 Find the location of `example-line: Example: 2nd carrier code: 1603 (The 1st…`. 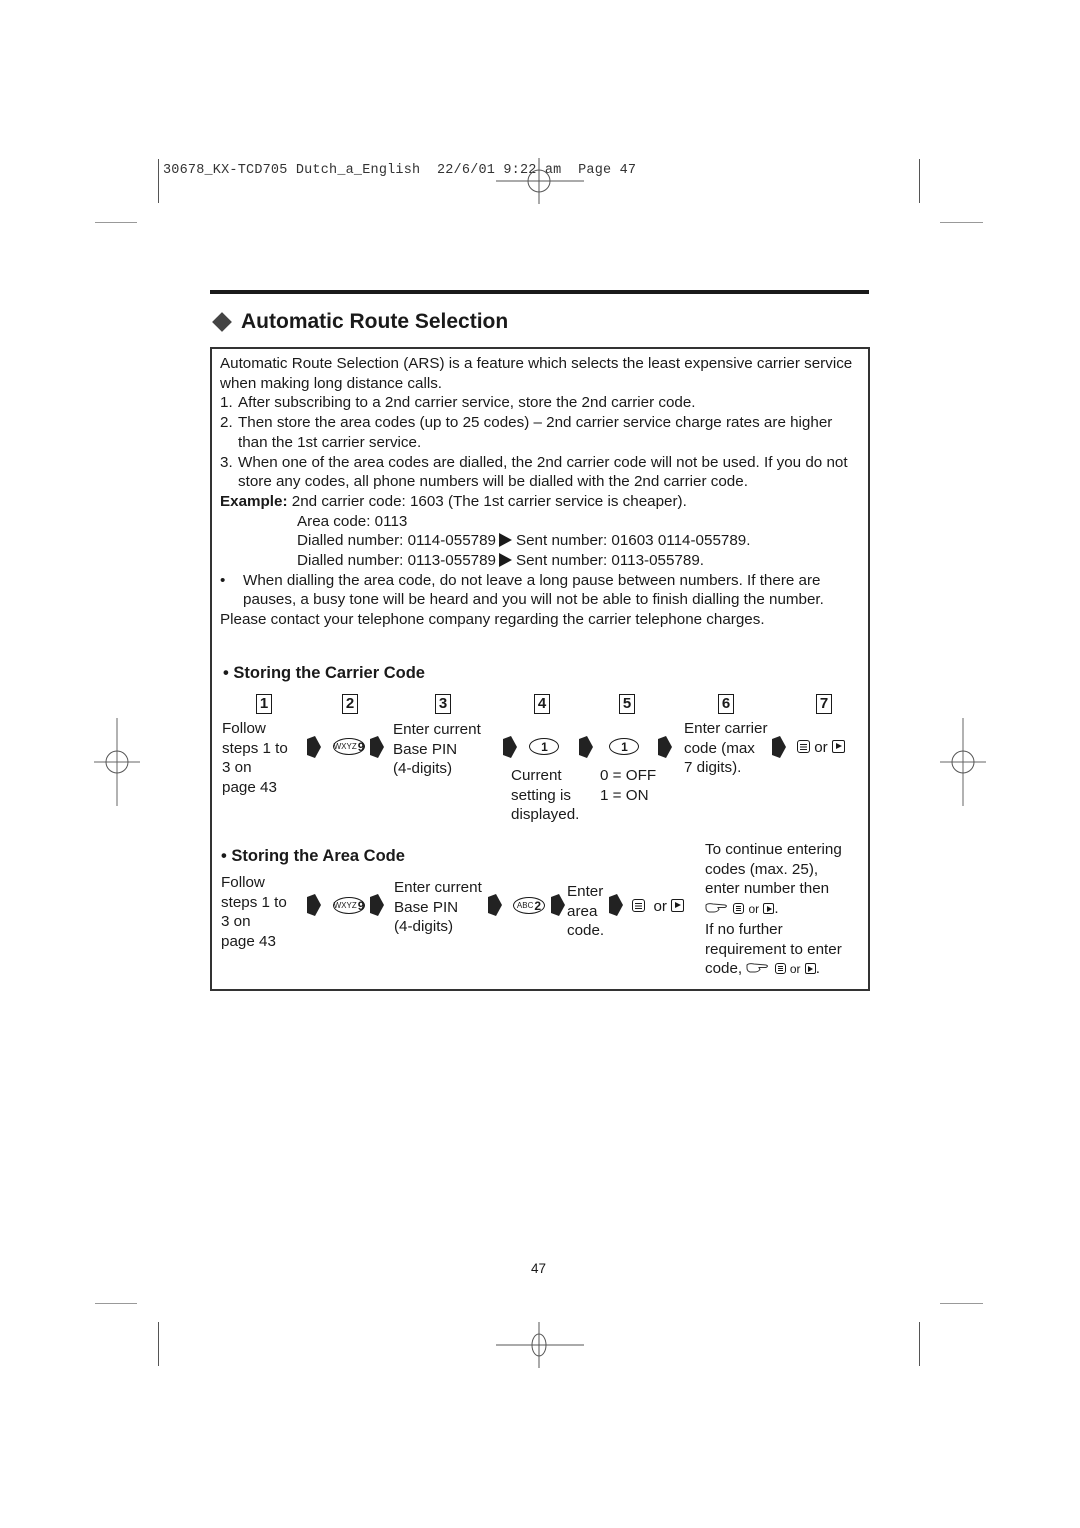

example-line: Example: 2nd carrier code: 1603 (The 1st… is located at coordinates (453, 501).